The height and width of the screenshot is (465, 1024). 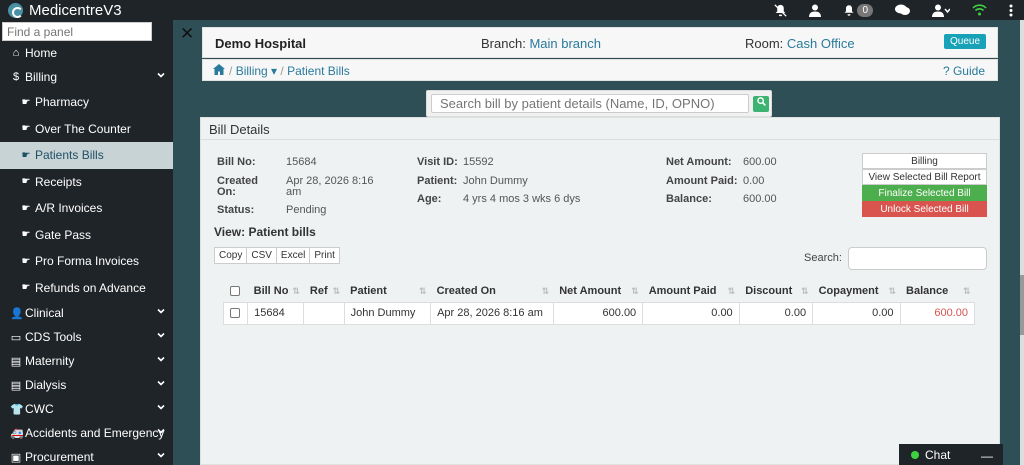 I want to click on caret-down-icon: ▾, so click(x=274, y=71).